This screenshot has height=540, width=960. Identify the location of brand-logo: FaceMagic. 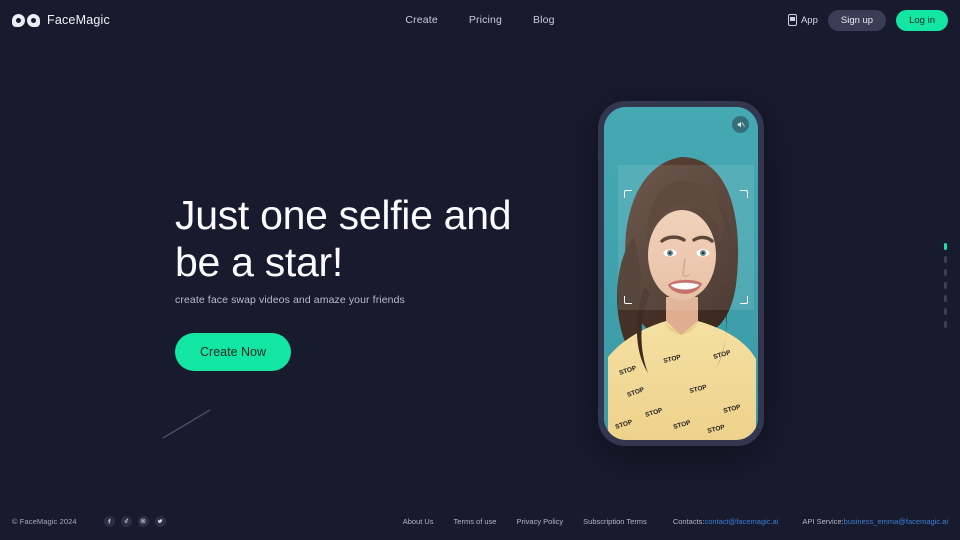
(61, 20).